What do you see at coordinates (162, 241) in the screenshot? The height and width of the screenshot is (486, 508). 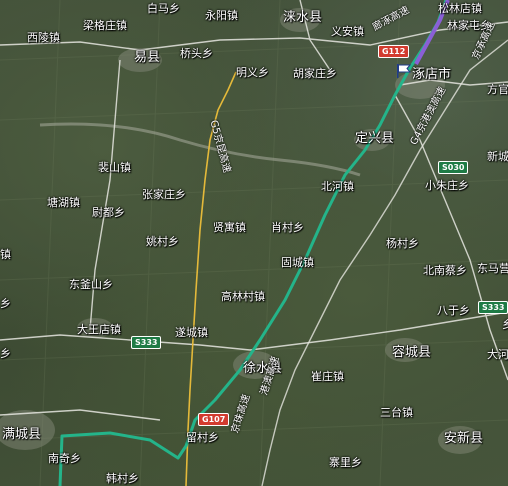 I see `place-label-yaocun: 姚村乡` at bounding box center [162, 241].